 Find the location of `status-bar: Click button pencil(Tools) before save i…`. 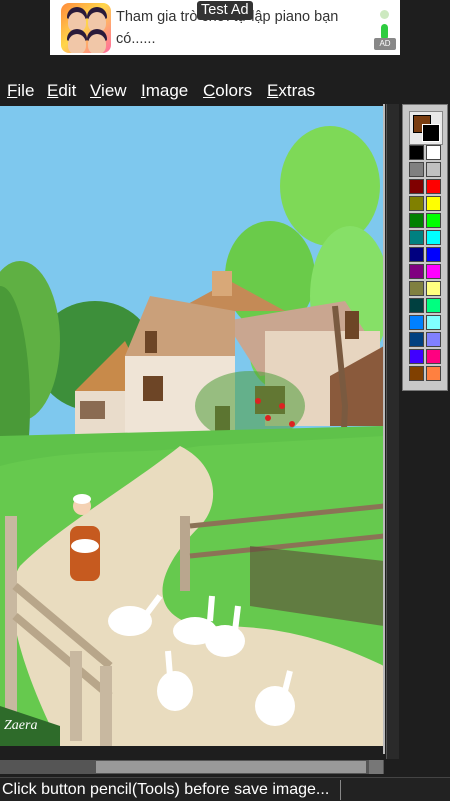

status-bar: Click button pencil(Tools) before save i… is located at coordinates (225, 789).